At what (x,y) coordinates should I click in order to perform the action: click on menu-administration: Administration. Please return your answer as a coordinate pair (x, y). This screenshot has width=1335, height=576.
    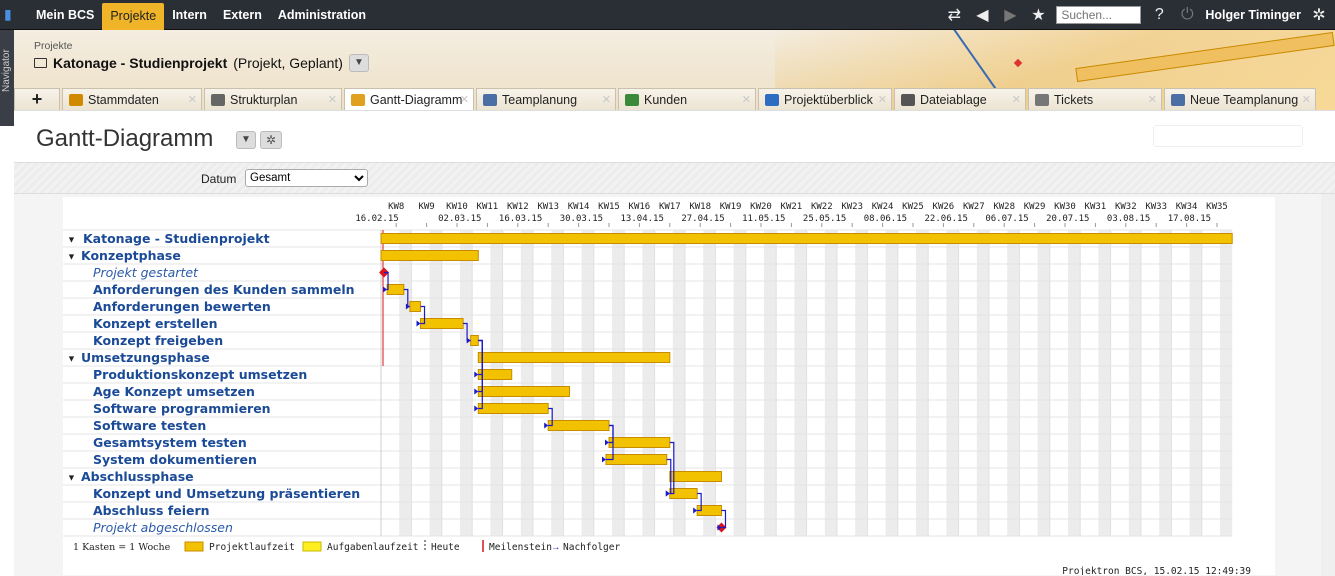
    Looking at the image, I should click on (322, 15).